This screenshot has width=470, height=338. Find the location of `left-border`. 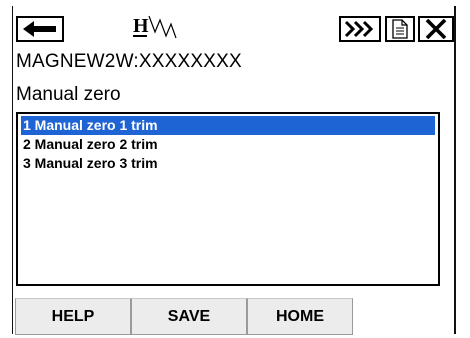

left-border is located at coordinates (12, 170).